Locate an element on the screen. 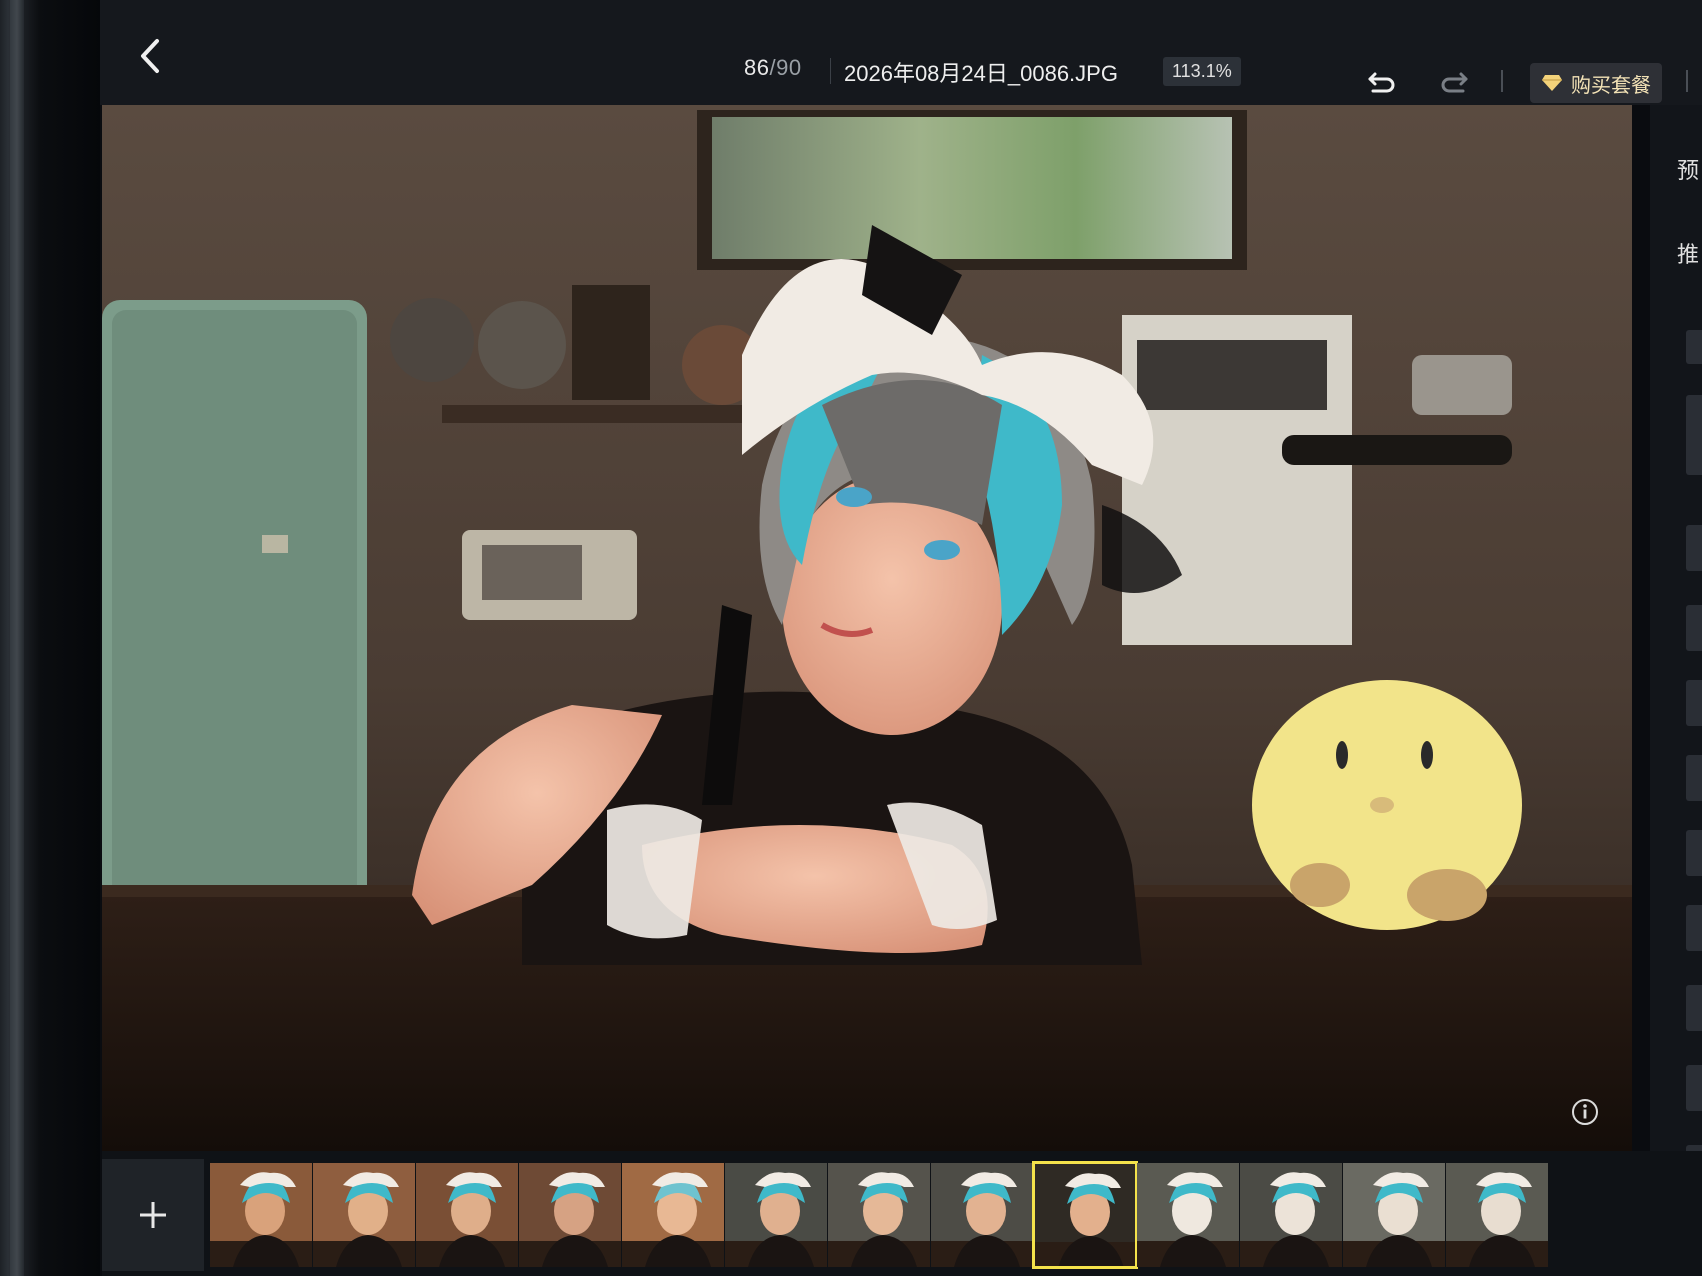  redo-icon is located at coordinates (1454, 82).